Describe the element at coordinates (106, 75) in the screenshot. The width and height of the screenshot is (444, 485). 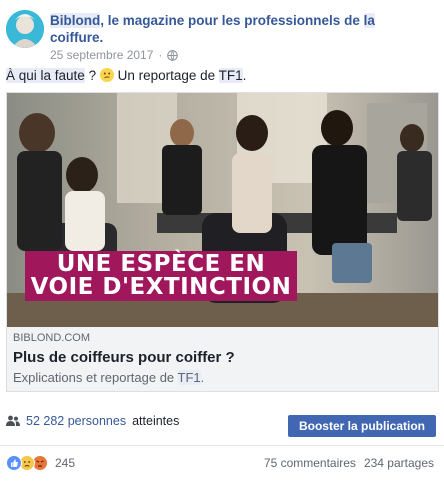
I see `thinking-face-emoji` at that location.